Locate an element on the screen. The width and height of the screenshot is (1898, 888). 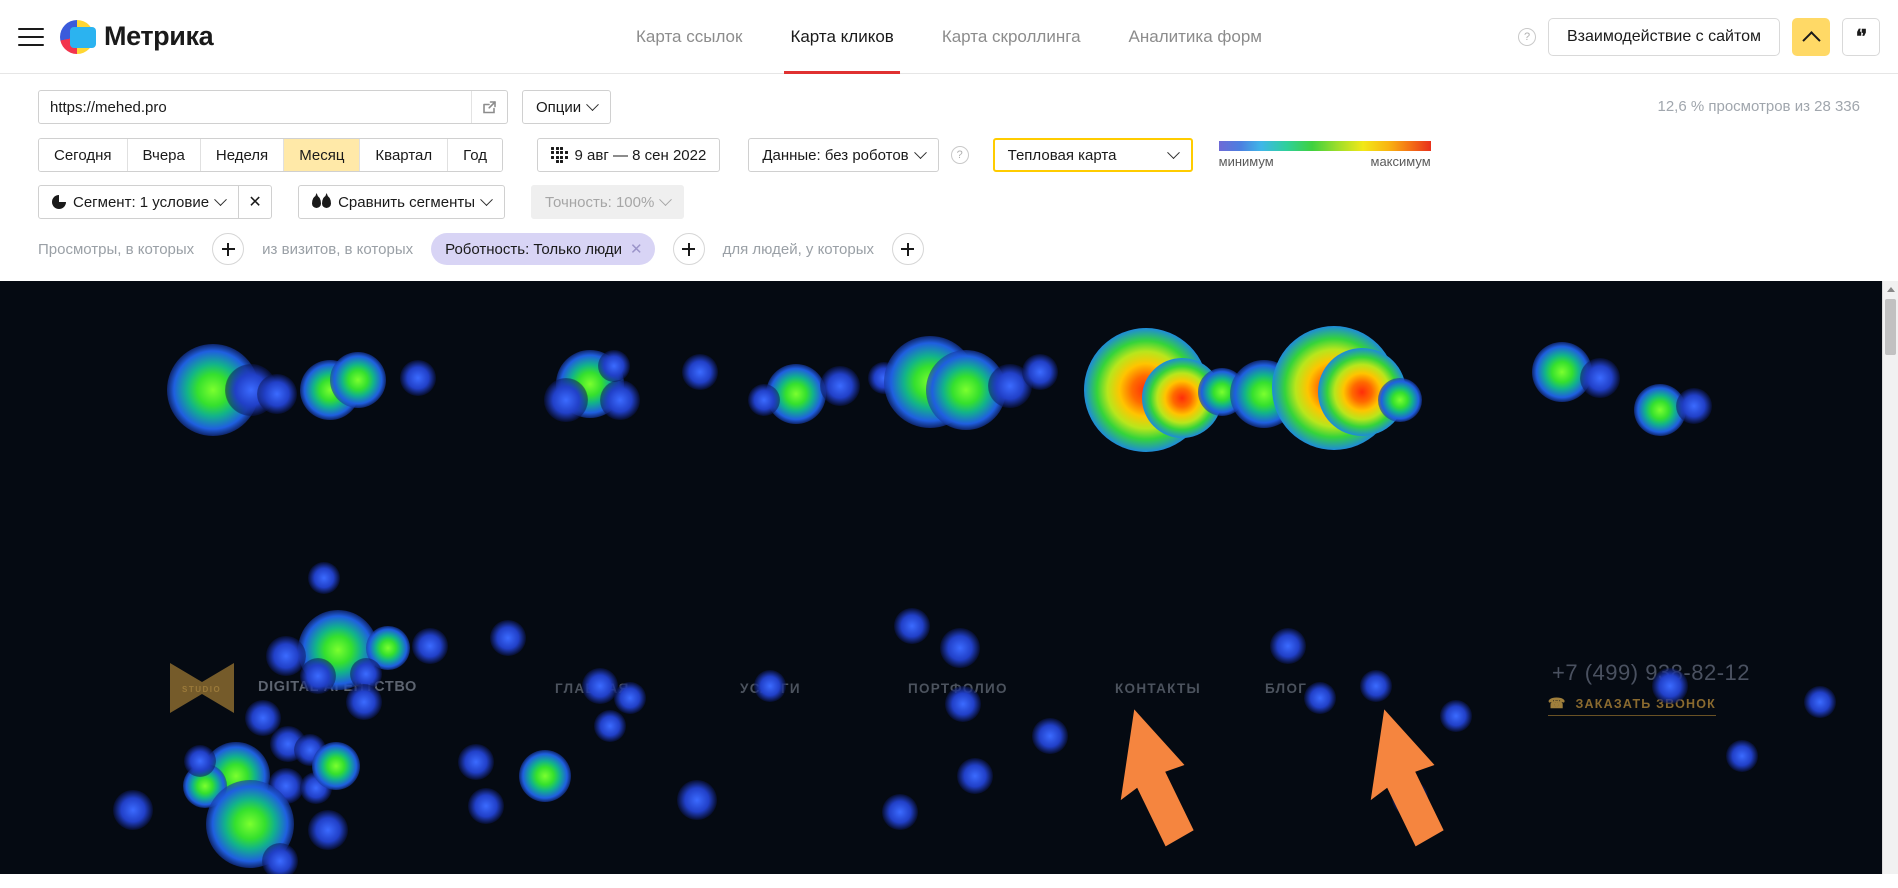
help-icon: ? is located at coordinates (1527, 37).